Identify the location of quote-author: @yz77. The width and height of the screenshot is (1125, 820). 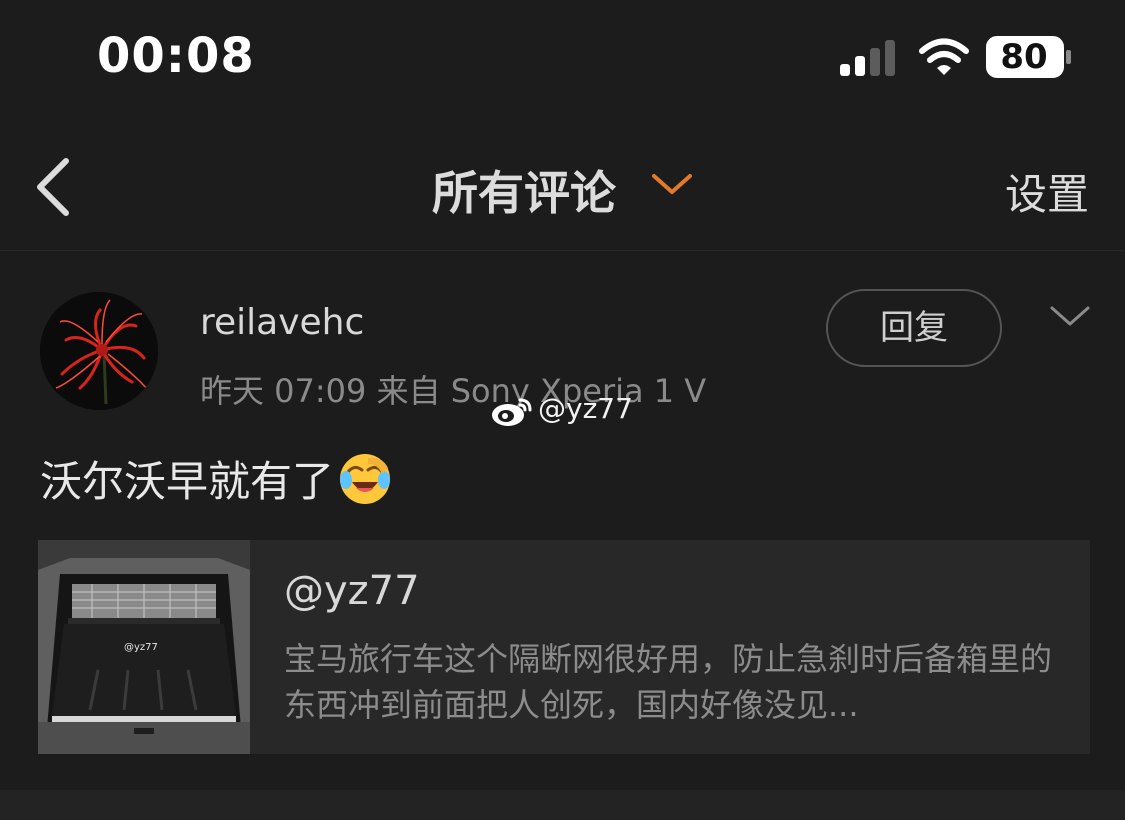
(352, 591).